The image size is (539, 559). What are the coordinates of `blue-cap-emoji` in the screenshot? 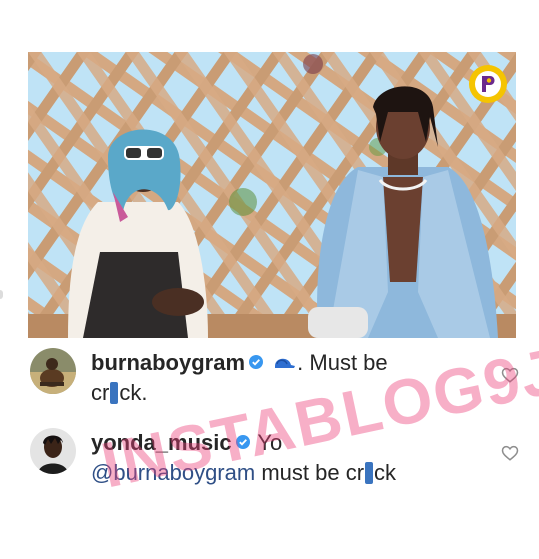 It's located at (285, 363).